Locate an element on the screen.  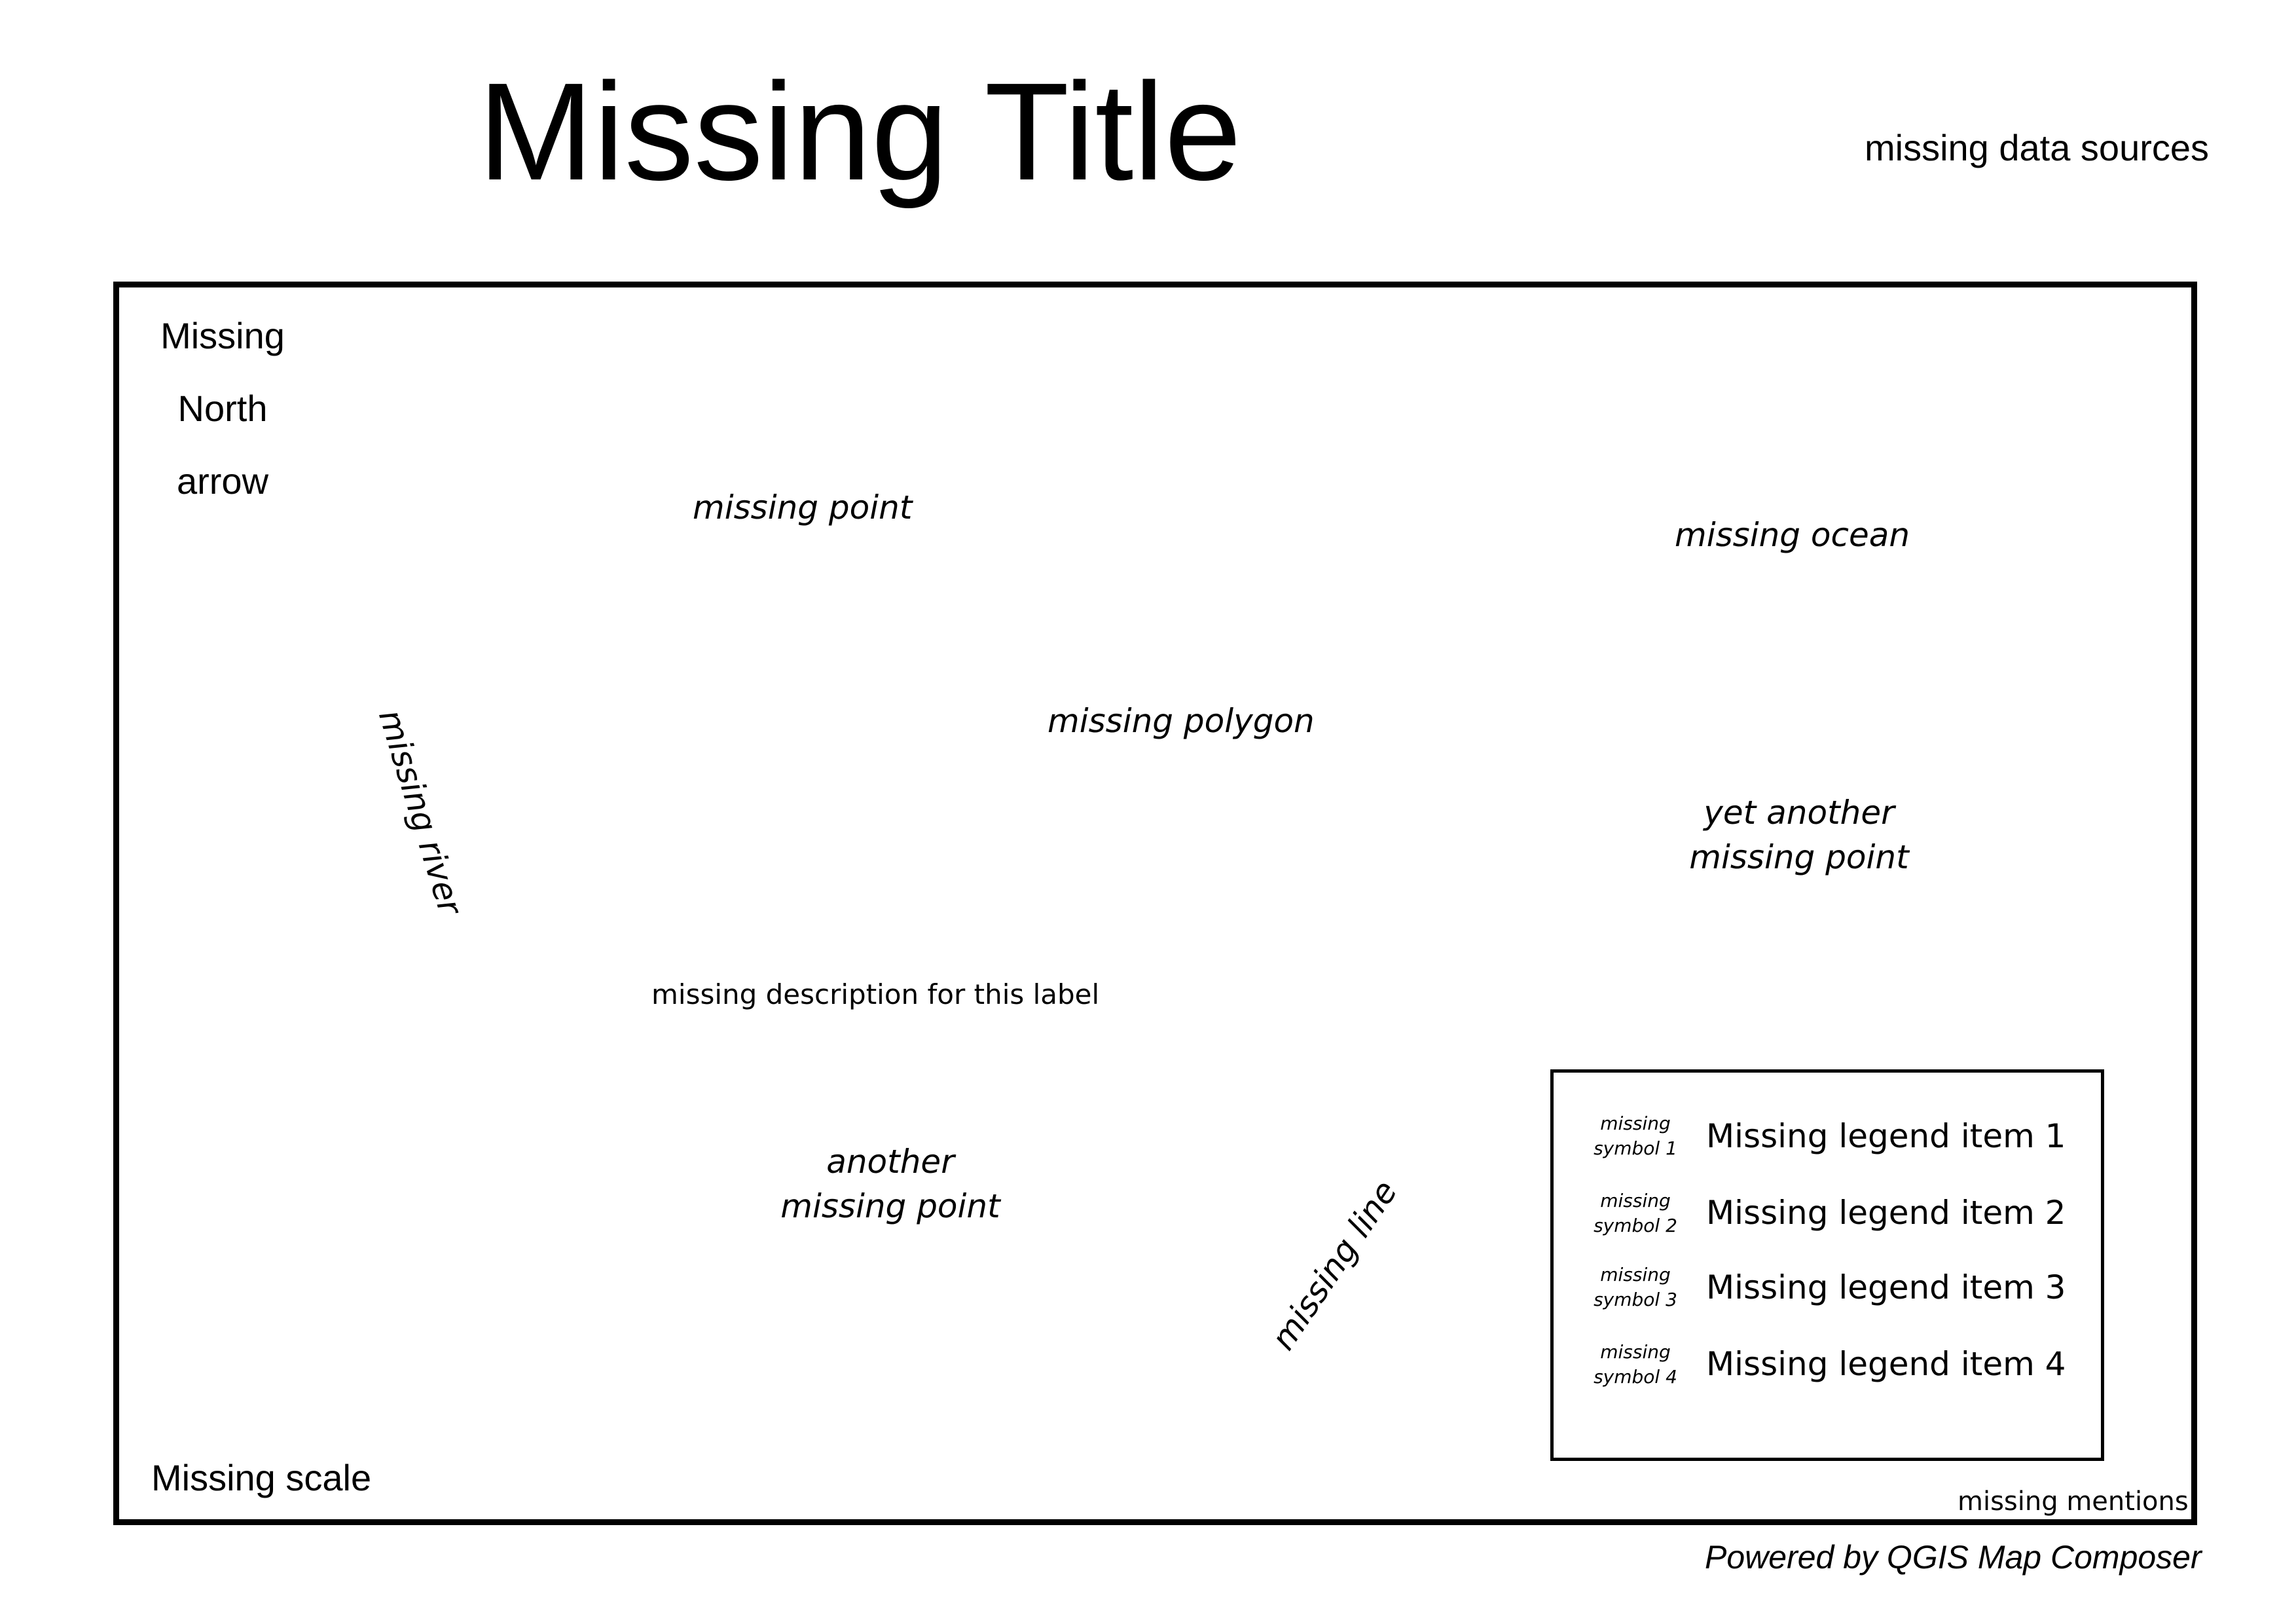
scale-text: Missing scale is located at coordinates (261, 1477).